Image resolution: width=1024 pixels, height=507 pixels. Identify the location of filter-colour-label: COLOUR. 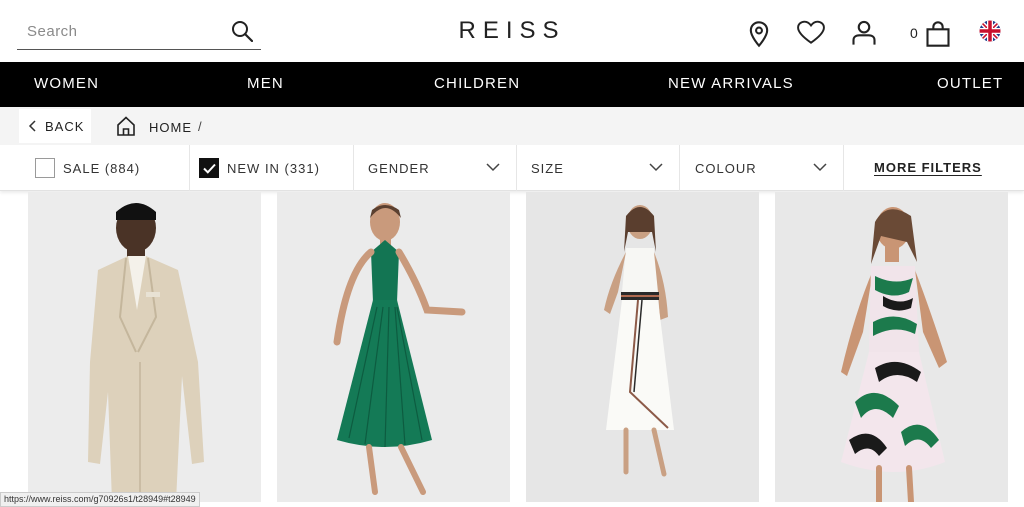
(726, 168).